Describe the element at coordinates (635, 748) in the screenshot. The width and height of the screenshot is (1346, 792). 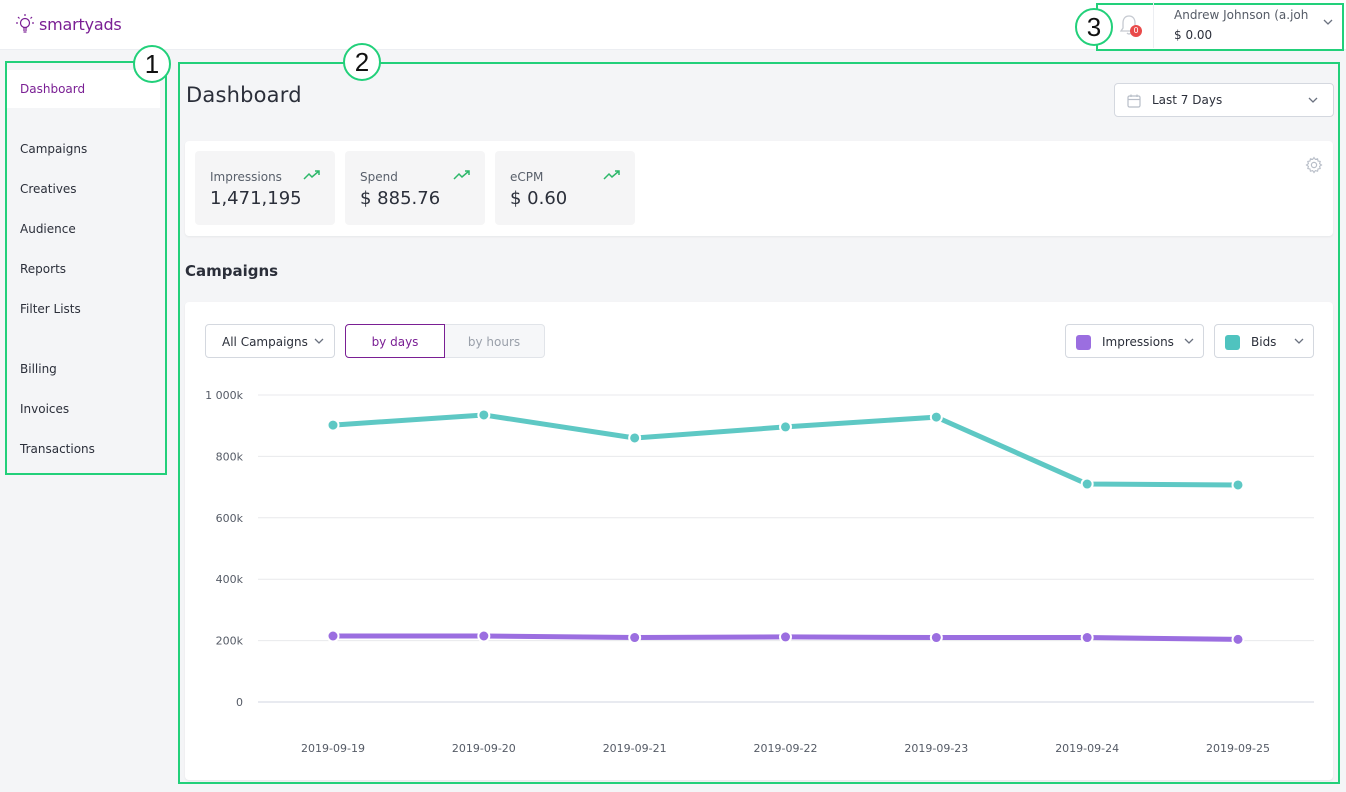
I see `x-tick-label: 2019-09-21` at that location.